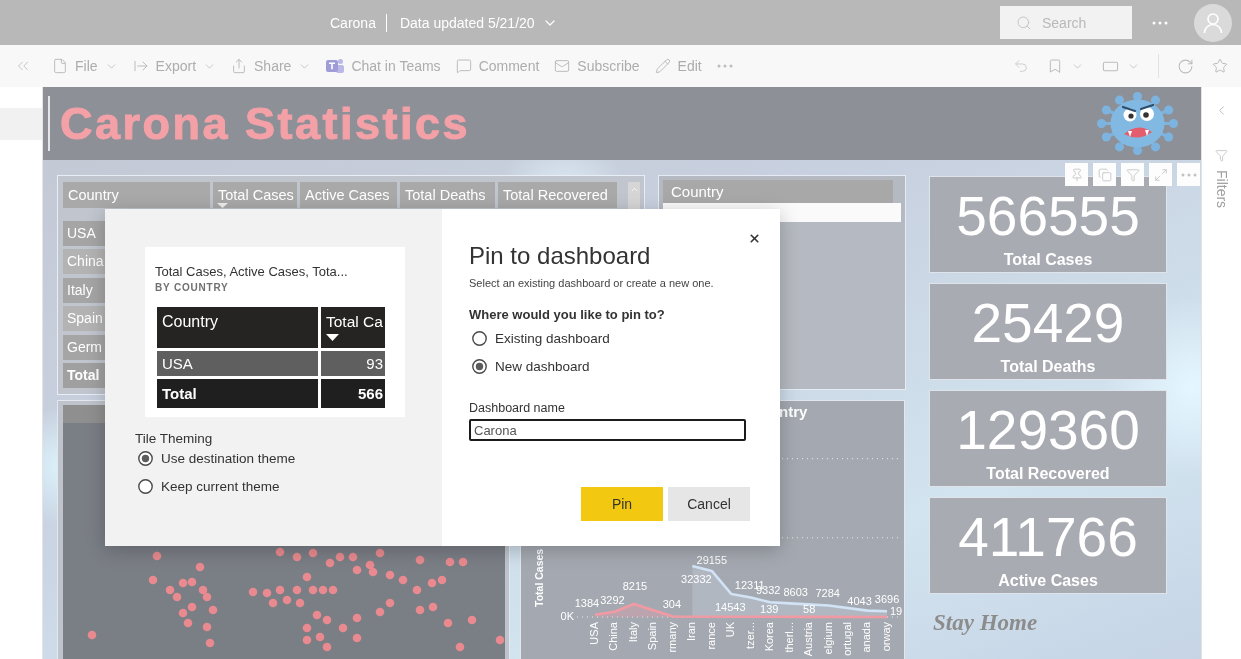  What do you see at coordinates (560, 256) in the screenshot?
I see `dialog-title: Pin to dashboard` at bounding box center [560, 256].